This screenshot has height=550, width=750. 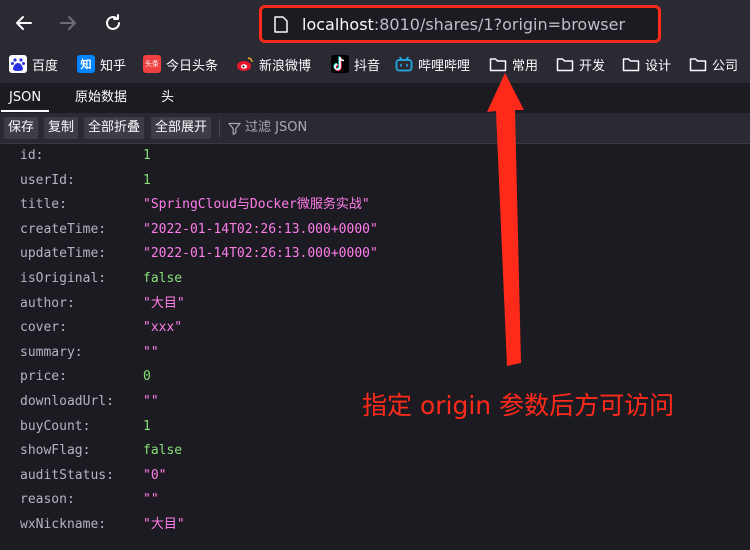 What do you see at coordinates (375, 304) in the screenshot?
I see `json-row: author: "大目"` at bounding box center [375, 304].